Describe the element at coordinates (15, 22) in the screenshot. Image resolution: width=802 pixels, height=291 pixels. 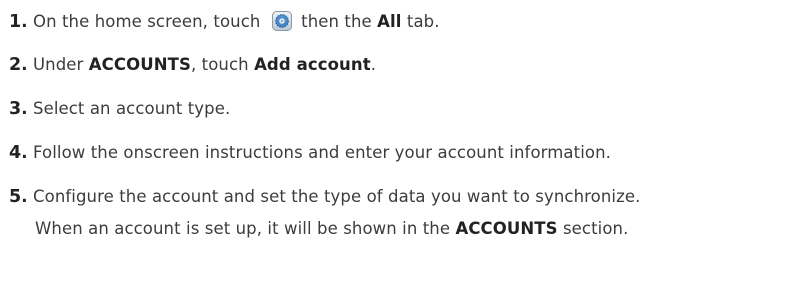
I see `step-number: 1` at that location.